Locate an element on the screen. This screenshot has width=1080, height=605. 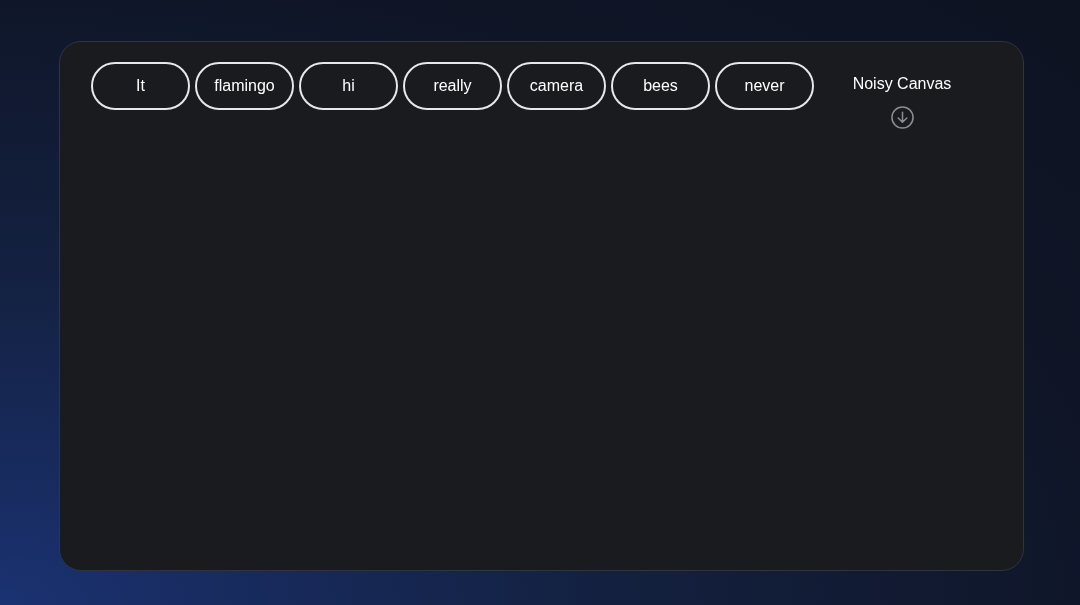
download-button is located at coordinates (902, 117).